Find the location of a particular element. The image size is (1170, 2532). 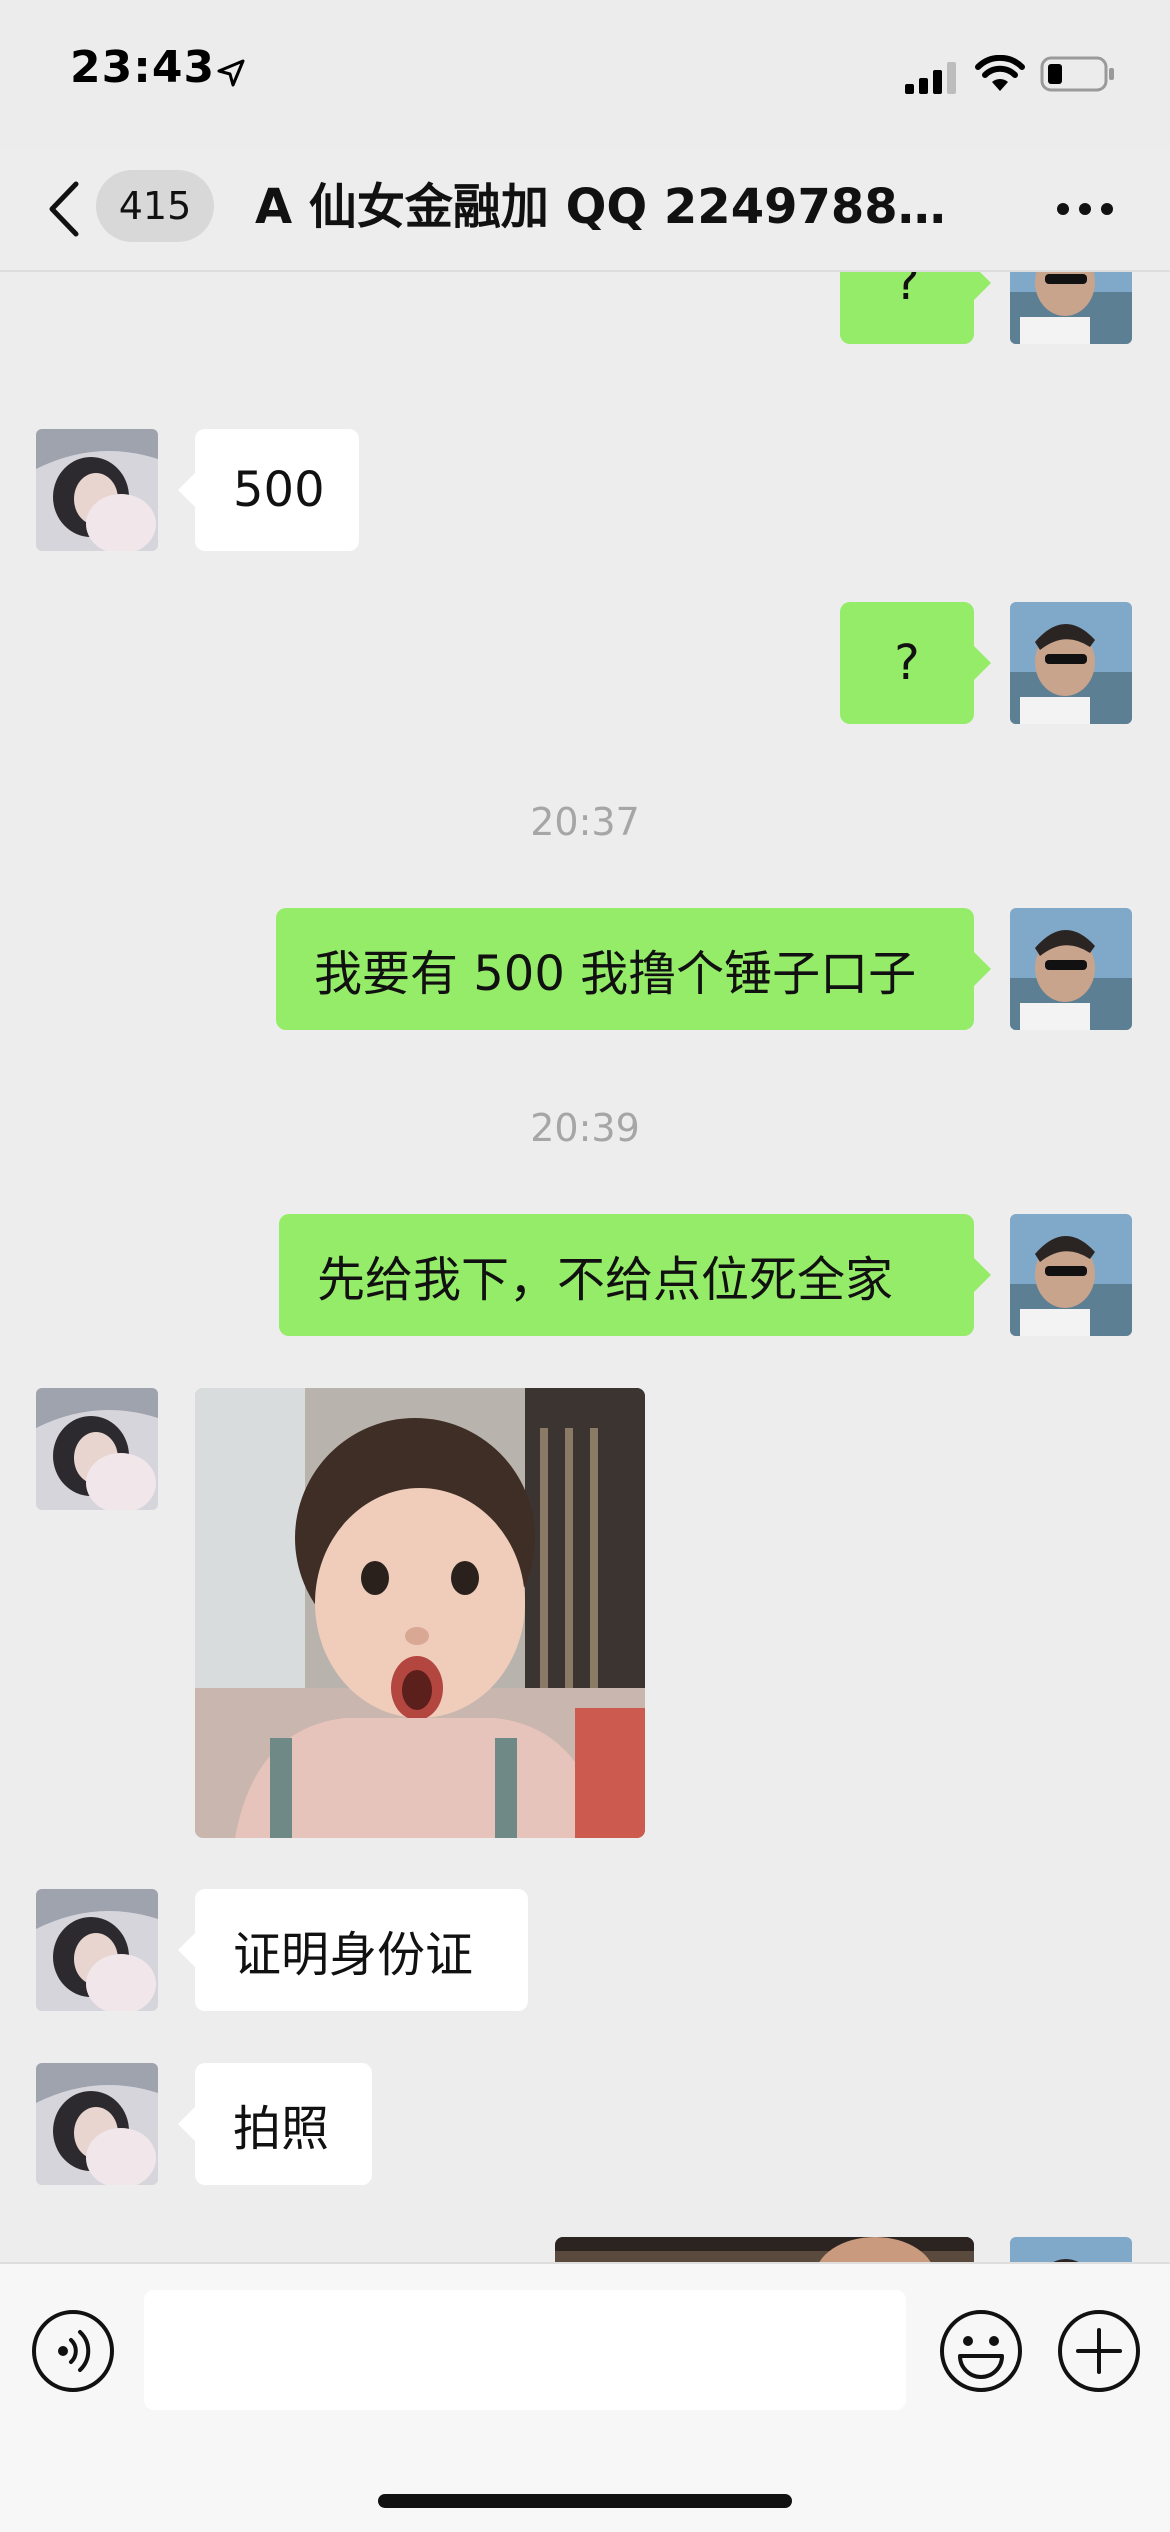

outgoing-image-message is located at coordinates (764, 2249).